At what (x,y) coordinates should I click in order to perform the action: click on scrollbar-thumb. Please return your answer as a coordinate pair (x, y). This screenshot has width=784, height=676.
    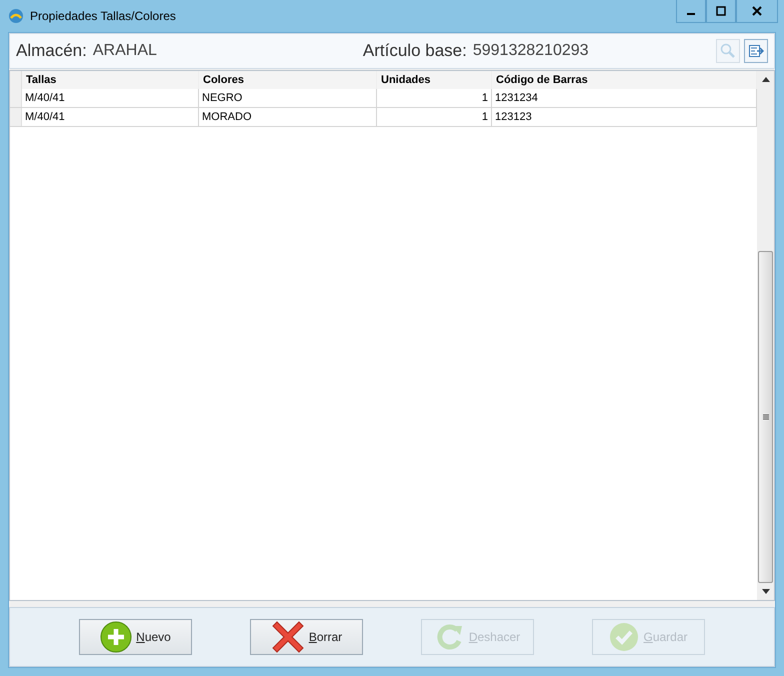
    Looking at the image, I should click on (765, 417).